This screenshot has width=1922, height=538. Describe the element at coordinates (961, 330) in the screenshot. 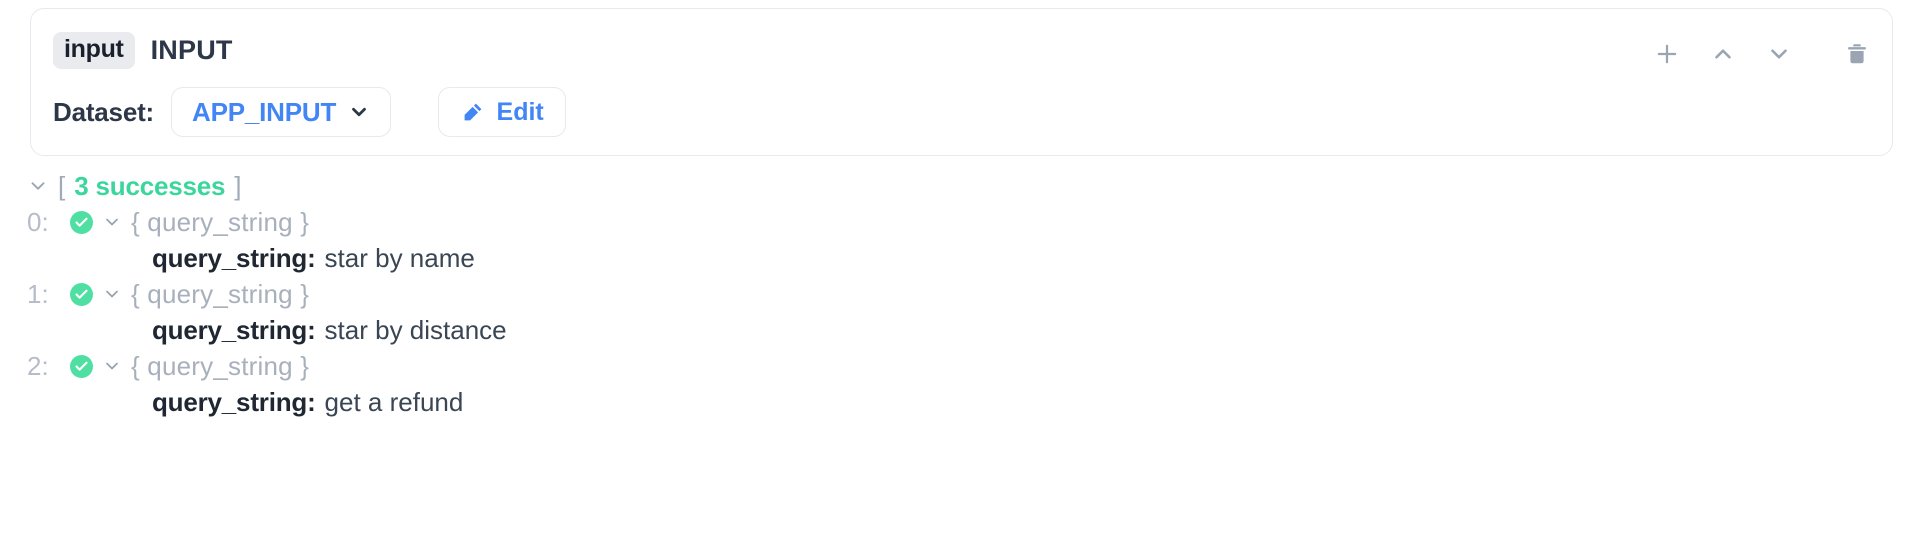

I see `list-item-field: query_string: star by distance` at that location.